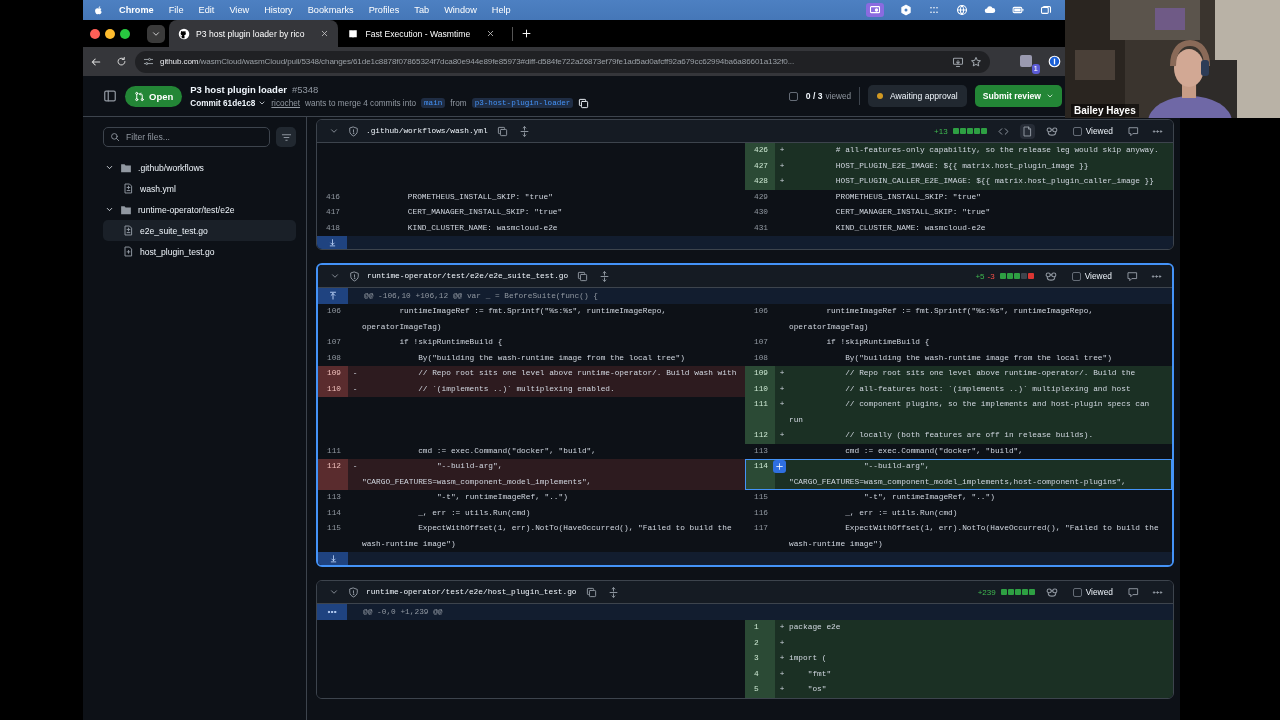 This screenshot has height=720, width=1280. I want to click on status-badge: Open, so click(154, 96).